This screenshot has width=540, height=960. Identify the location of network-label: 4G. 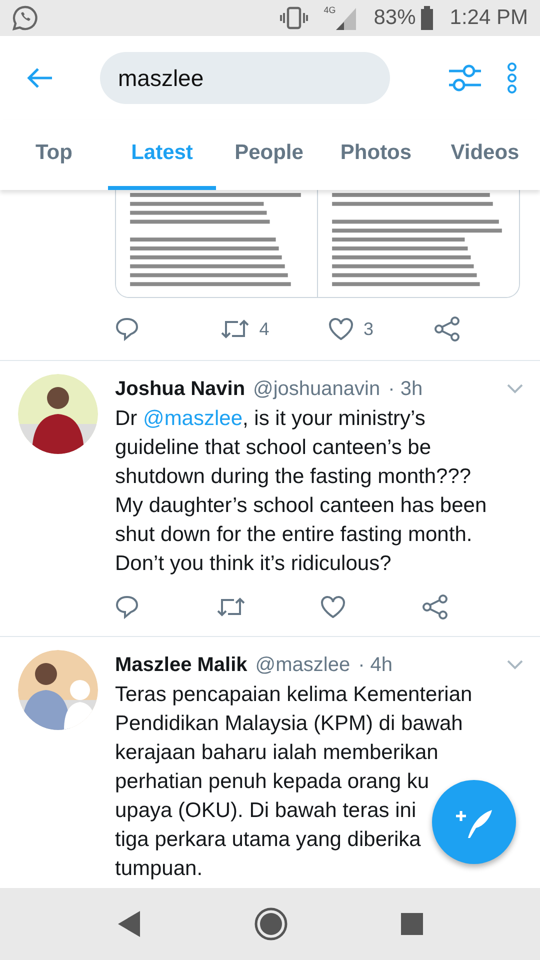
(330, 10).